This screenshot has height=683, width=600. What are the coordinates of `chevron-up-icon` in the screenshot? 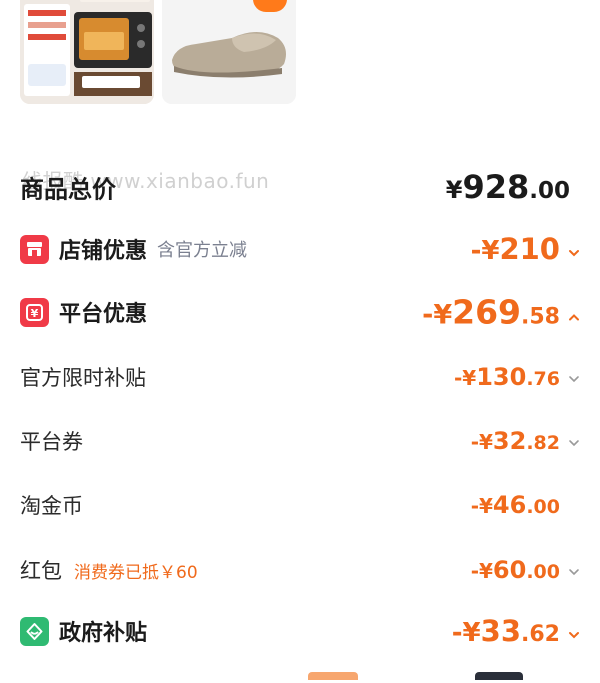 It's located at (574, 318).